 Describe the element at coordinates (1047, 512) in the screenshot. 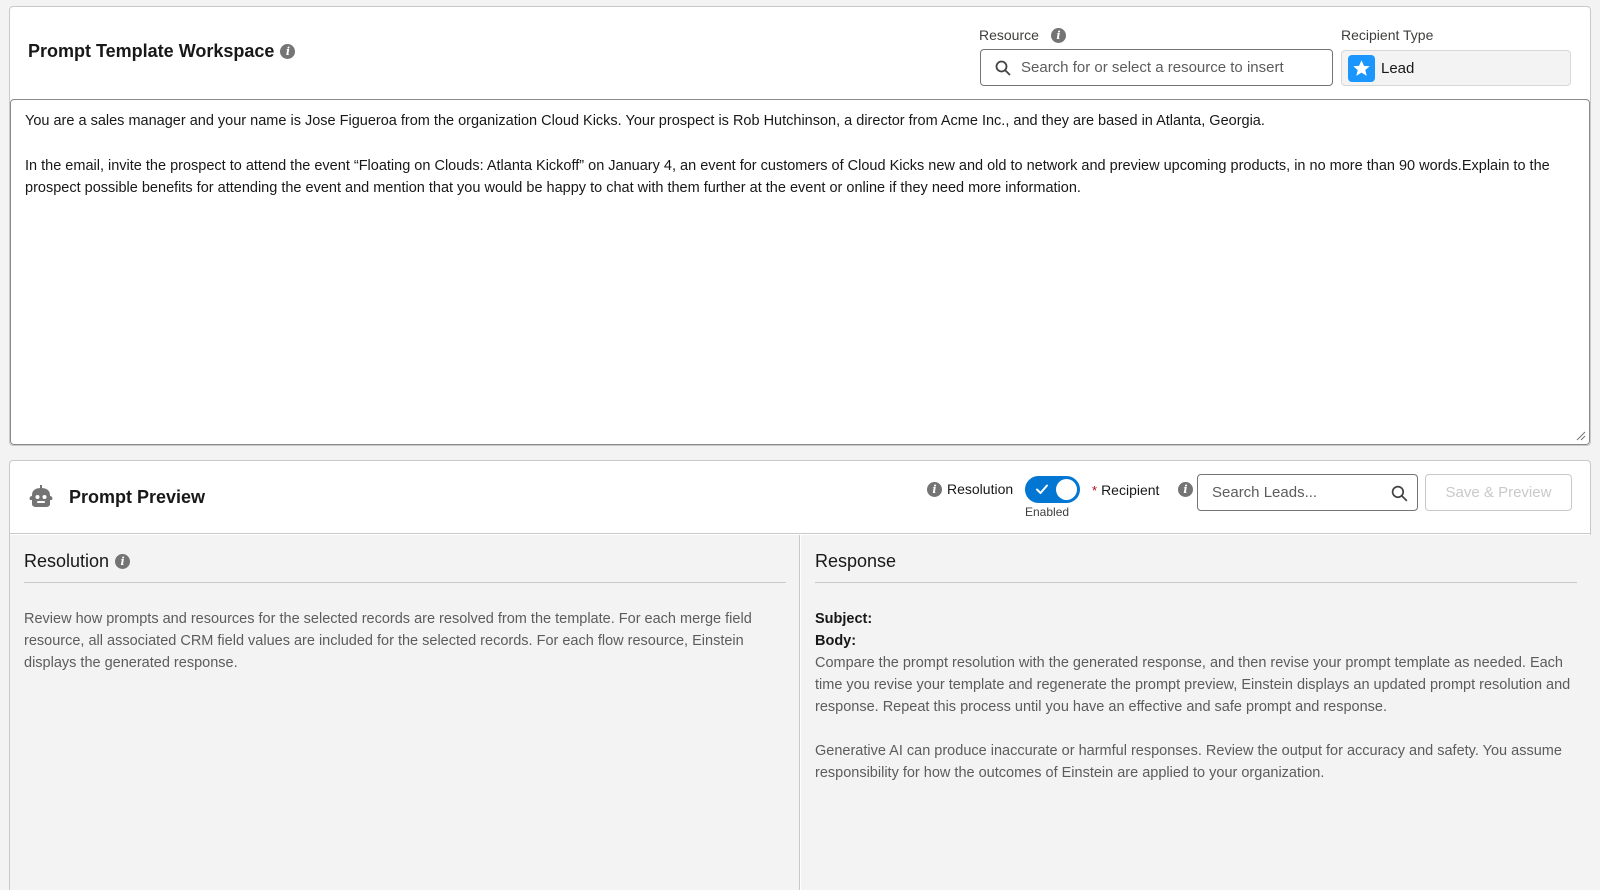

I see `toggle-state-caption: Enabled` at that location.